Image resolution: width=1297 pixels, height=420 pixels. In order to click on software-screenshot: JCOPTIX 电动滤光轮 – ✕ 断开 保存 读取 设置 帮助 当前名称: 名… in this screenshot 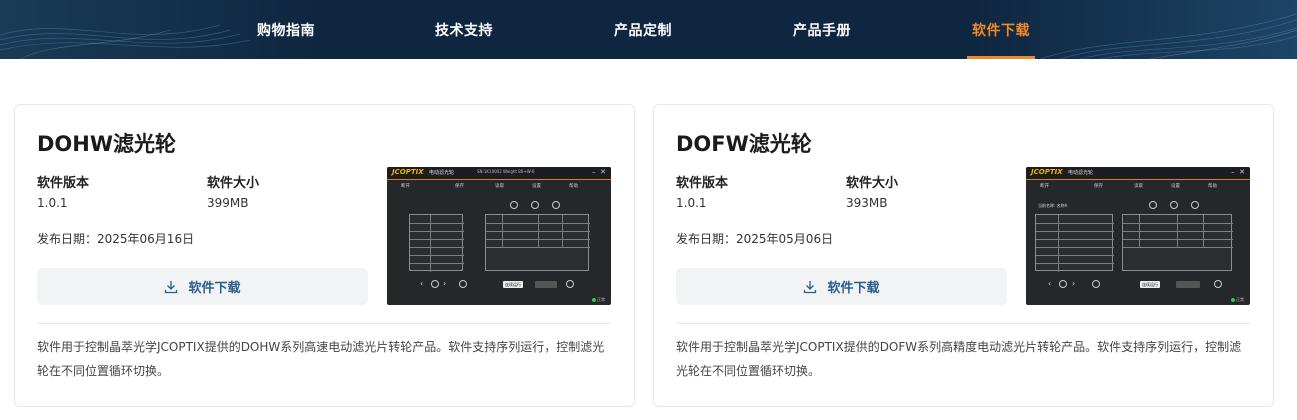, I will do `click(1138, 236)`.